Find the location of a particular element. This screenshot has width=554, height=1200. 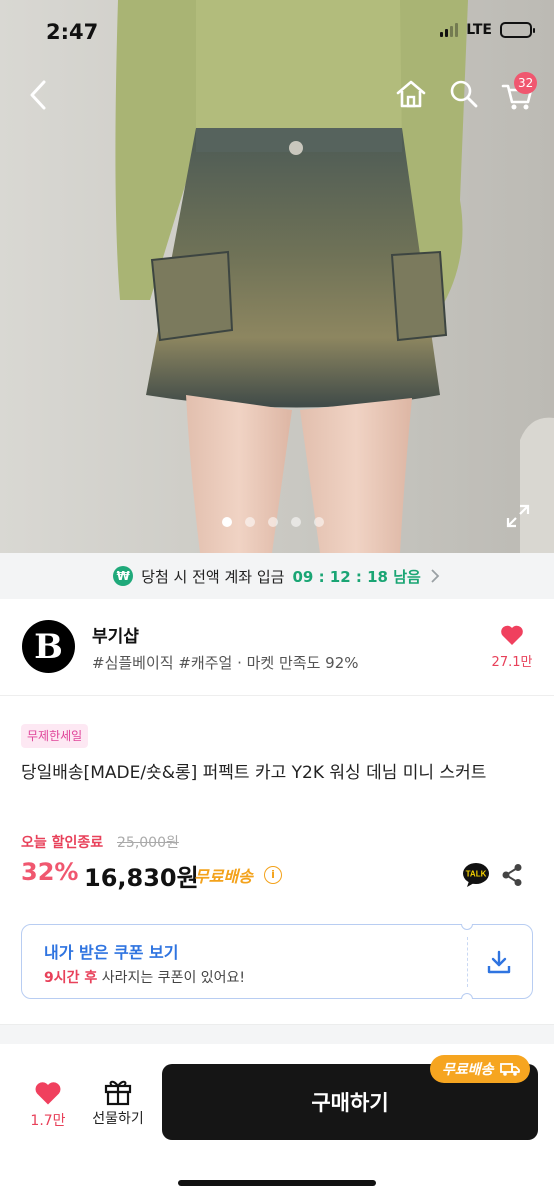

deadline-text: 당첨 시 전액 계좌 입금 is located at coordinates (213, 576).